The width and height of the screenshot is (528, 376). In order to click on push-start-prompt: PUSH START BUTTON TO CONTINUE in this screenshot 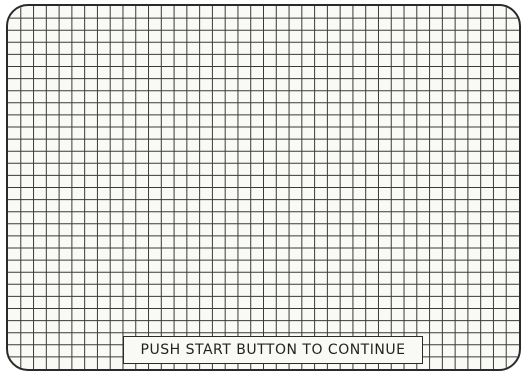, I will do `click(273, 350)`.